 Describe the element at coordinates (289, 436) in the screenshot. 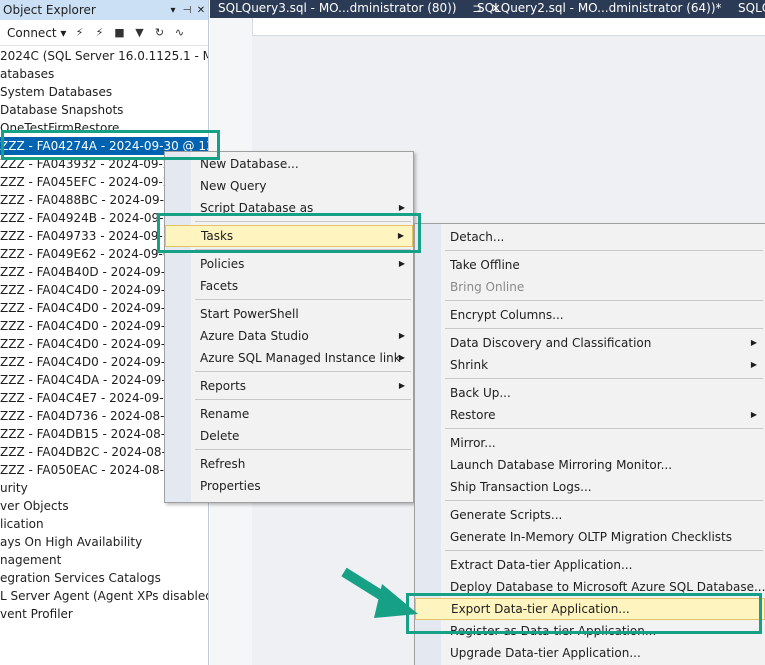

I see `menu-item-delete: Delete` at that location.